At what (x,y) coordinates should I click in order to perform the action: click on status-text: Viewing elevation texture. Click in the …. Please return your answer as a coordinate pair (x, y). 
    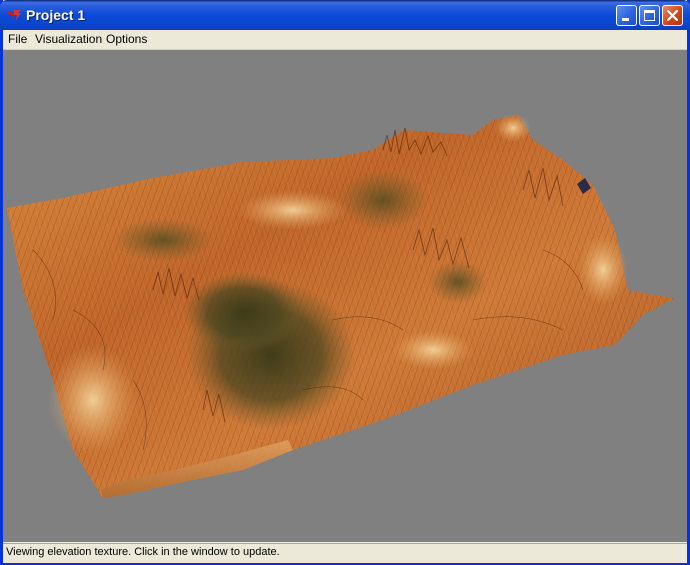
    Looking at the image, I should click on (143, 552).